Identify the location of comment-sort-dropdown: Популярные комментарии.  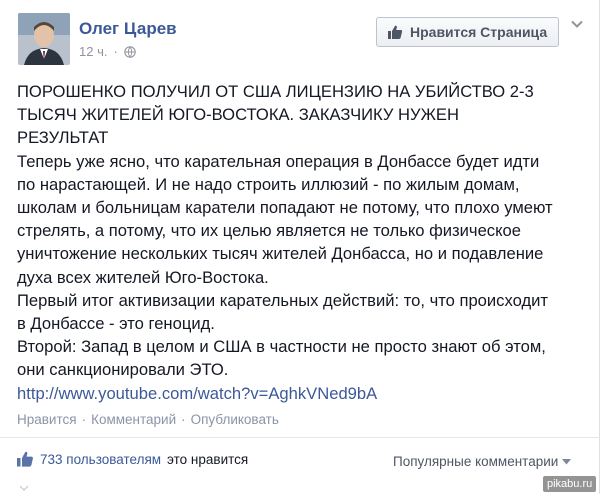
(482, 461).